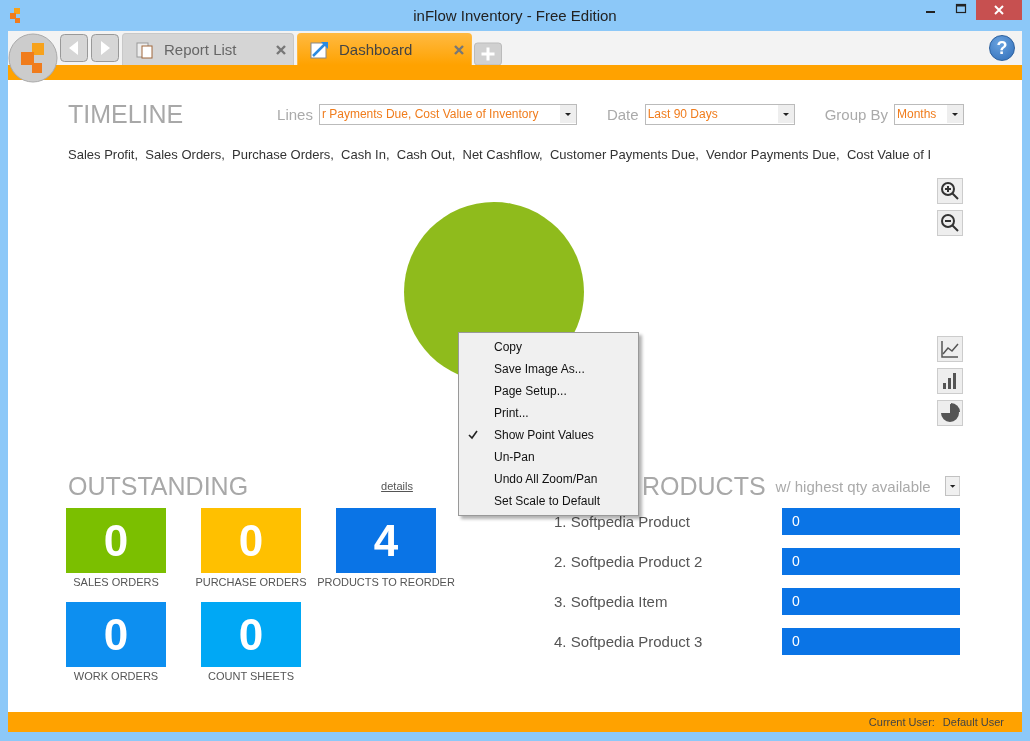 The image size is (1030, 741). Describe the element at coordinates (999, 10) in the screenshot. I see `close-button` at that location.